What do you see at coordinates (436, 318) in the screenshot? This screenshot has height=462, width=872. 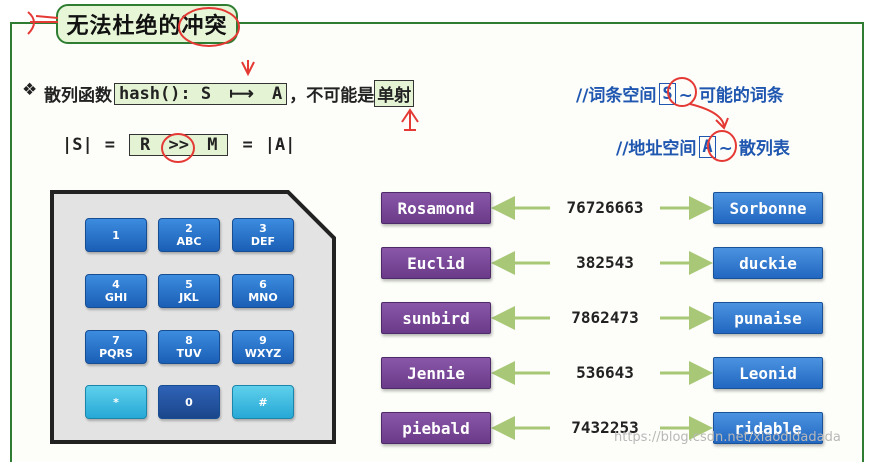 I see `word-pill-left: sunbird` at bounding box center [436, 318].